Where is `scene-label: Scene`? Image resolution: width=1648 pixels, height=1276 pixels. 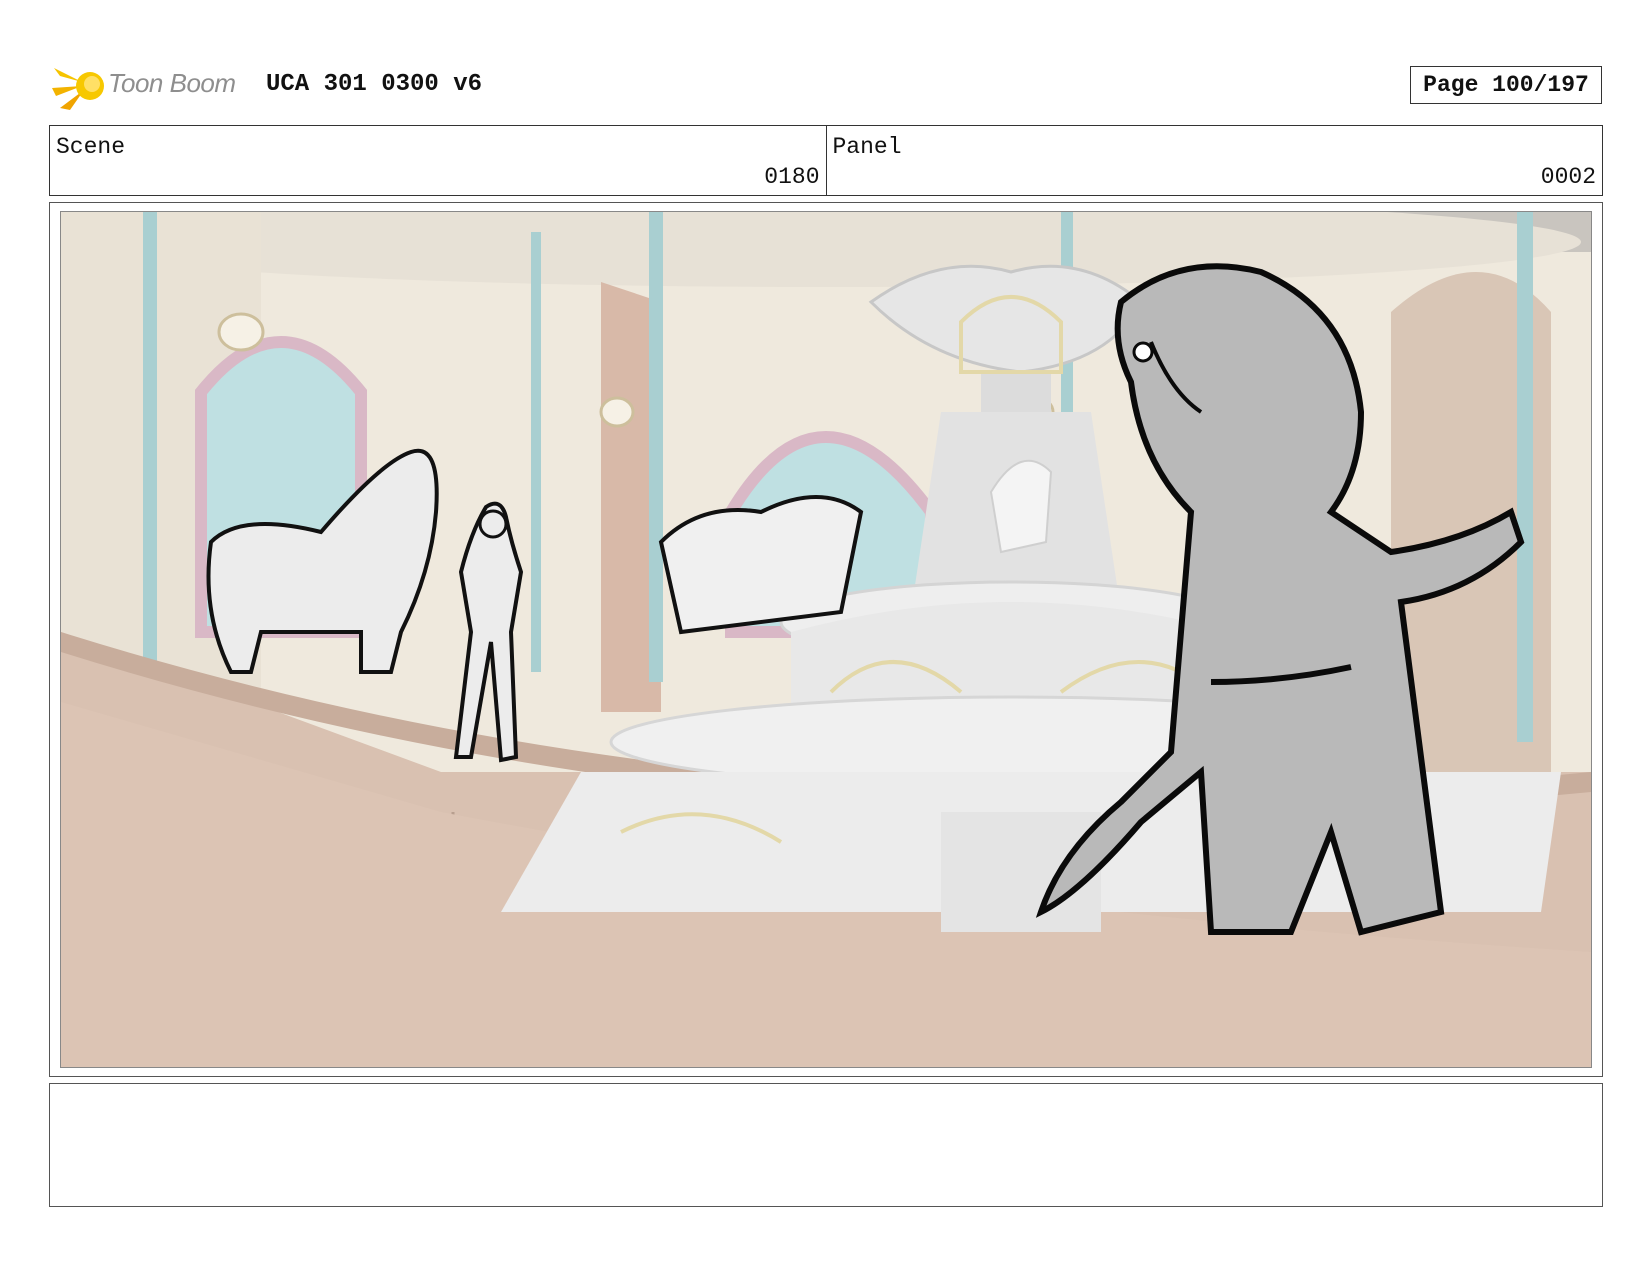
scene-label: Scene is located at coordinates (91, 147).